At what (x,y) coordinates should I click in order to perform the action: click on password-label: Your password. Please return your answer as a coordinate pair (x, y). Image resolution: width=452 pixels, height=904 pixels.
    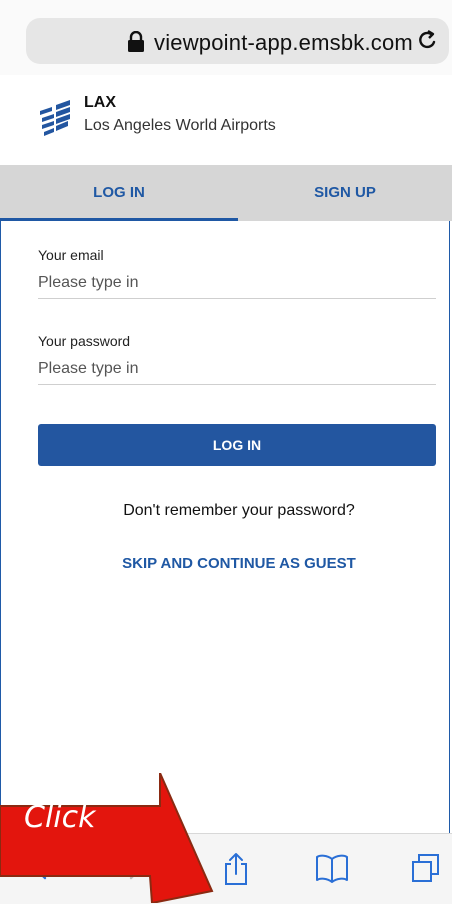
    Looking at the image, I should click on (84, 341).